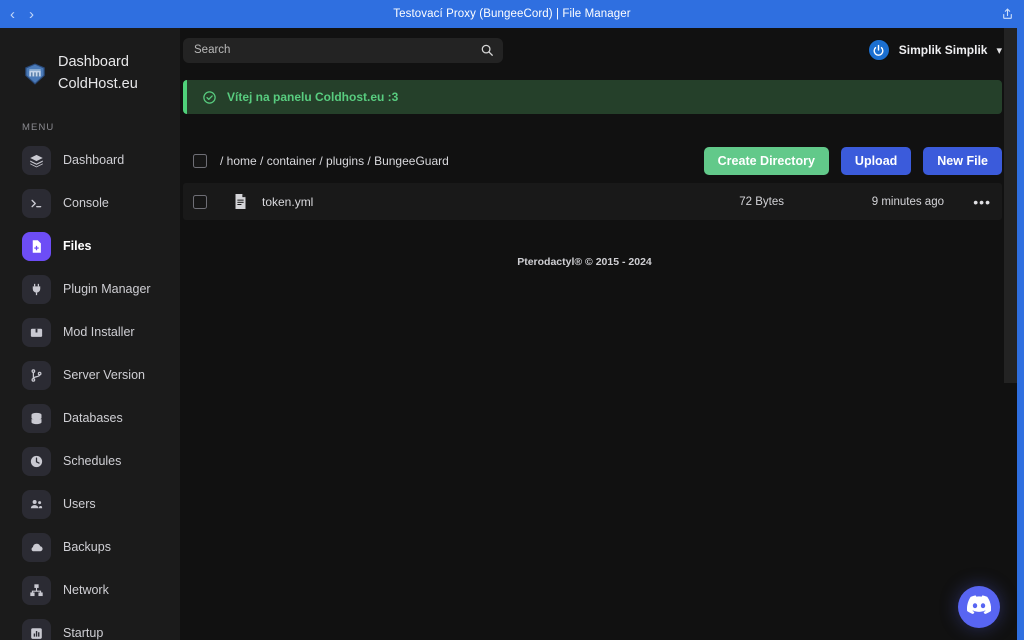 This screenshot has width=1024, height=640. What do you see at coordinates (878, 50) in the screenshot?
I see `power-avatar-icon` at bounding box center [878, 50].